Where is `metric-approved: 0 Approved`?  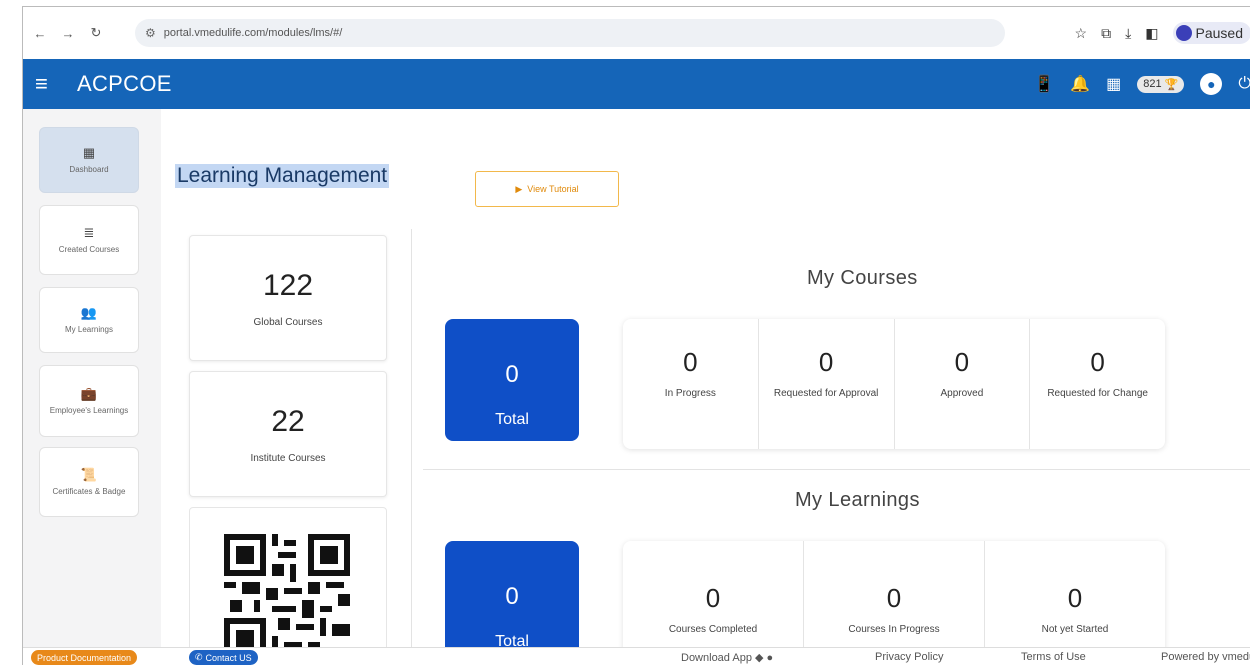 metric-approved: 0 Approved is located at coordinates (963, 384).